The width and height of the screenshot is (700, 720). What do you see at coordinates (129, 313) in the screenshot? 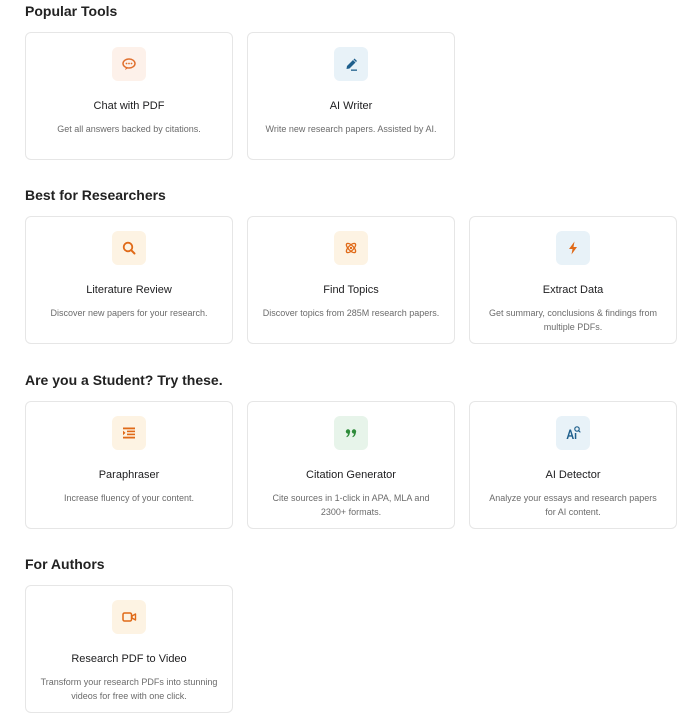
I see `card-description: Discover new papers for your research.` at bounding box center [129, 313].